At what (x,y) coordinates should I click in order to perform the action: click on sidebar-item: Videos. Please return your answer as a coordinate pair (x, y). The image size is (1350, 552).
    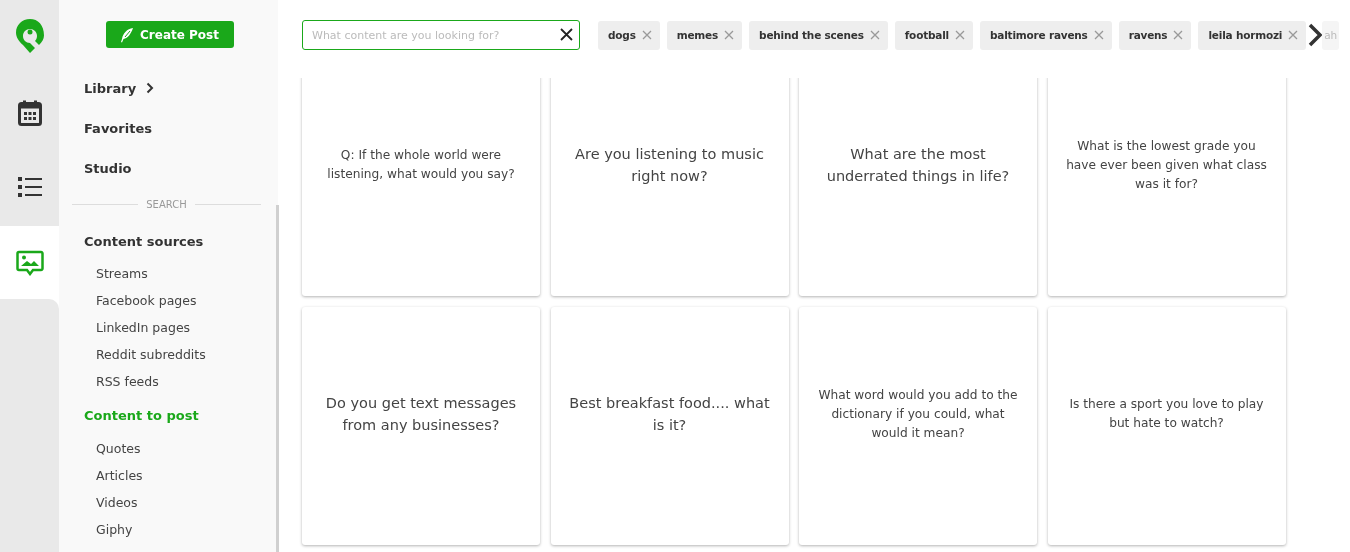
    Looking at the image, I should click on (180, 502).